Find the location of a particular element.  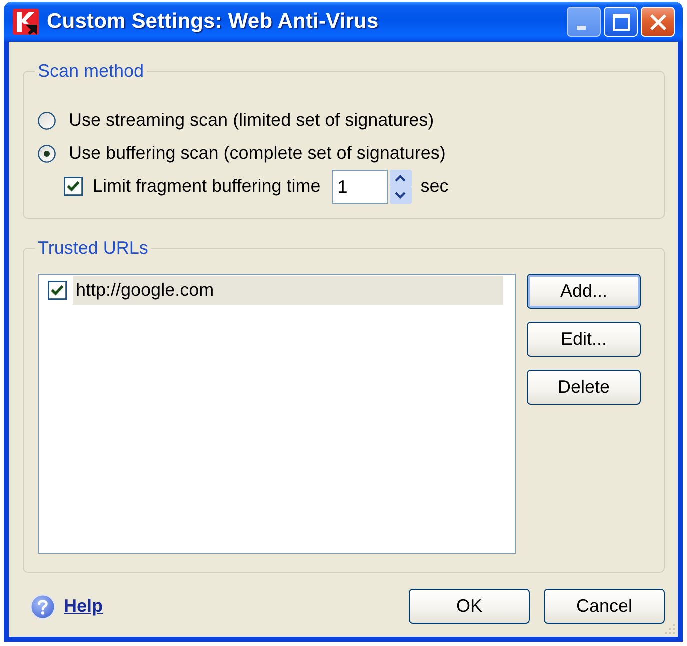

seconds-input-field: 1 is located at coordinates (360, 187).